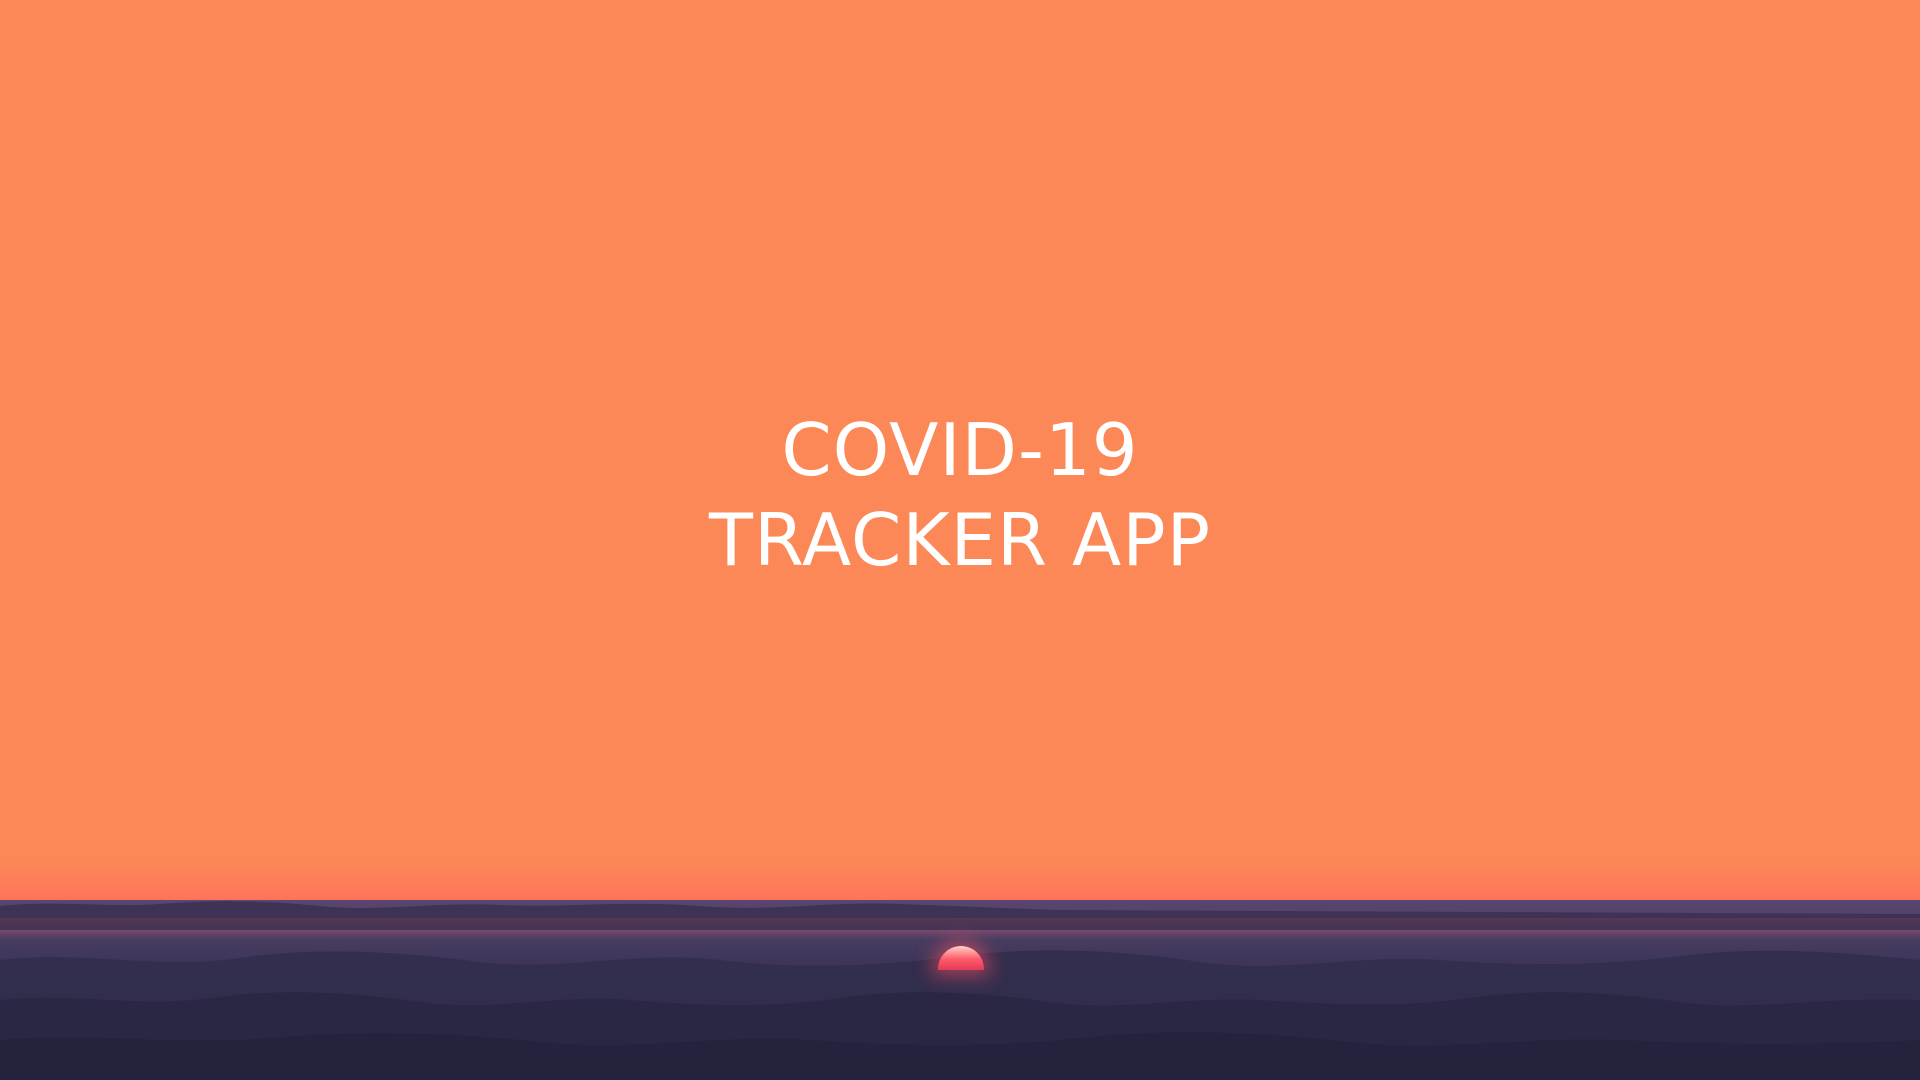  I want to click on app-title-line-1: COVID-19, so click(960, 450).